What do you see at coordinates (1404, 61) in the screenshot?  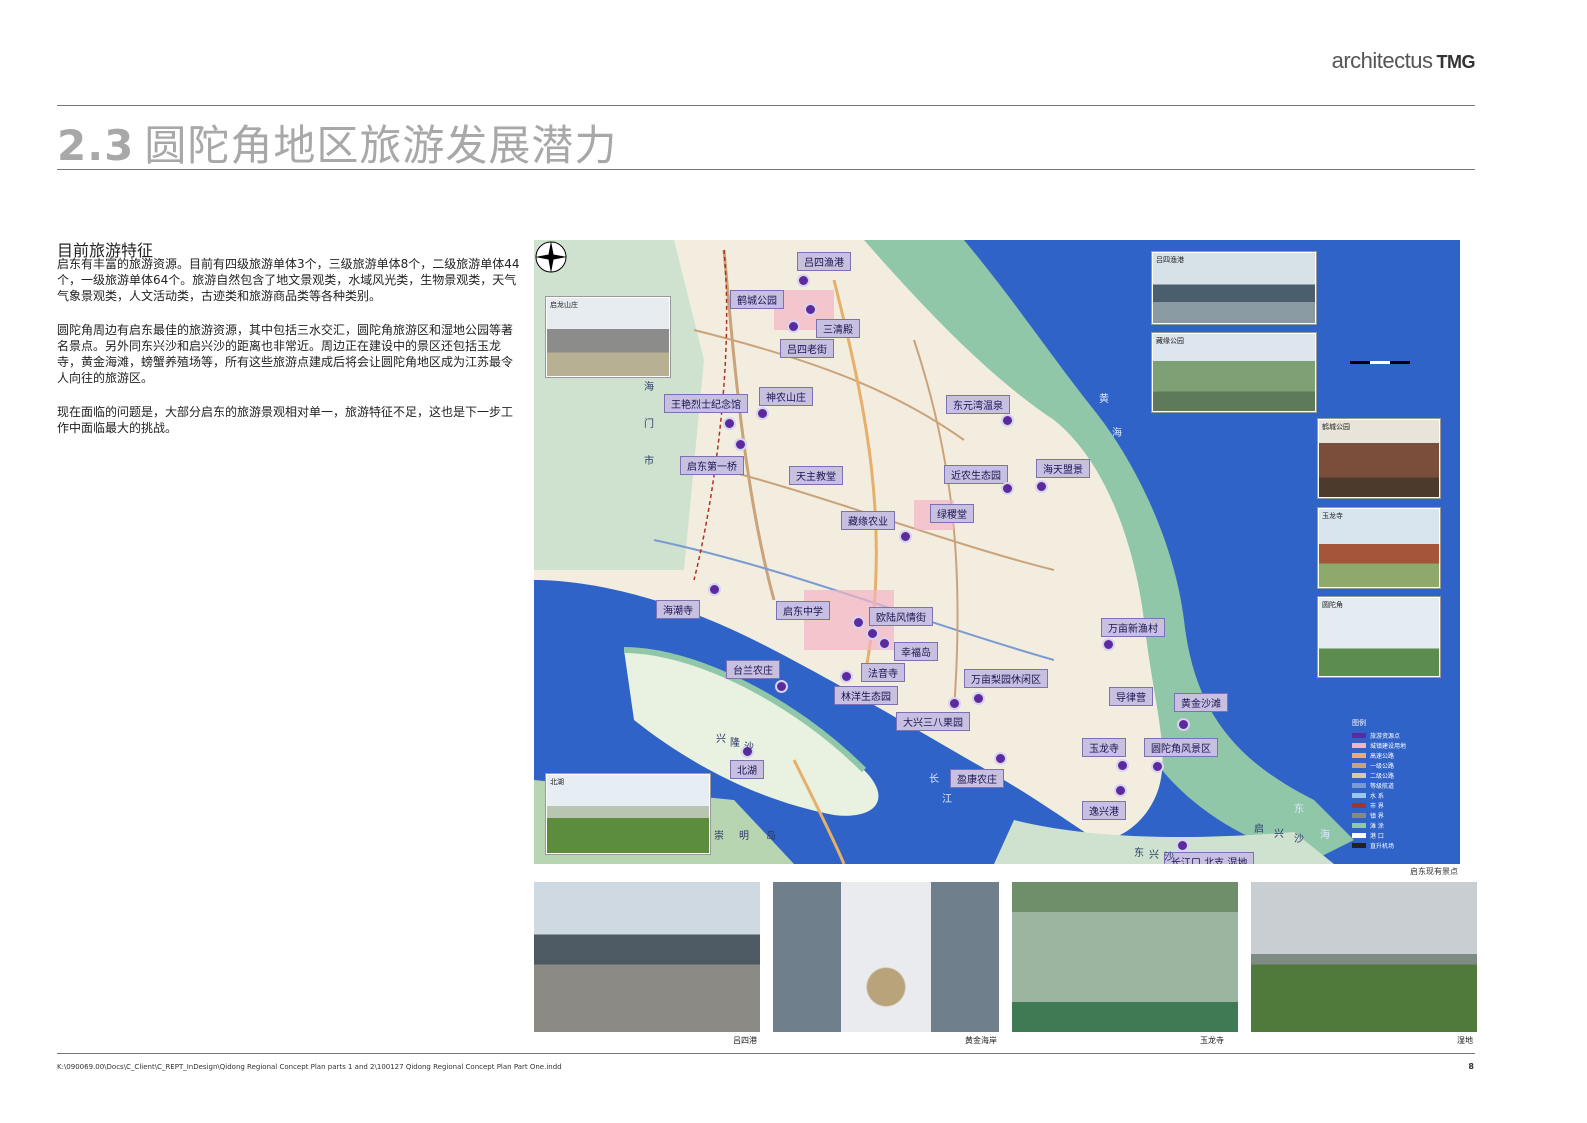 I see `brand-logo: architectus TMG` at bounding box center [1404, 61].